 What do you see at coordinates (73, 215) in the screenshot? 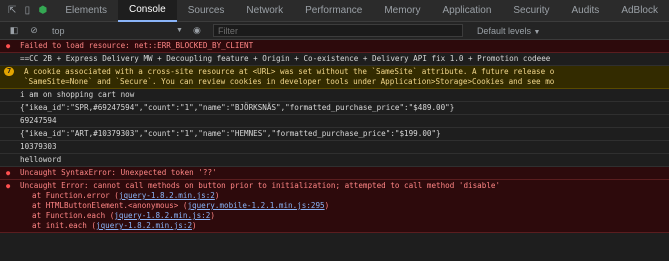
I see `stack-frame-text: at Function.each (` at bounding box center [73, 215].